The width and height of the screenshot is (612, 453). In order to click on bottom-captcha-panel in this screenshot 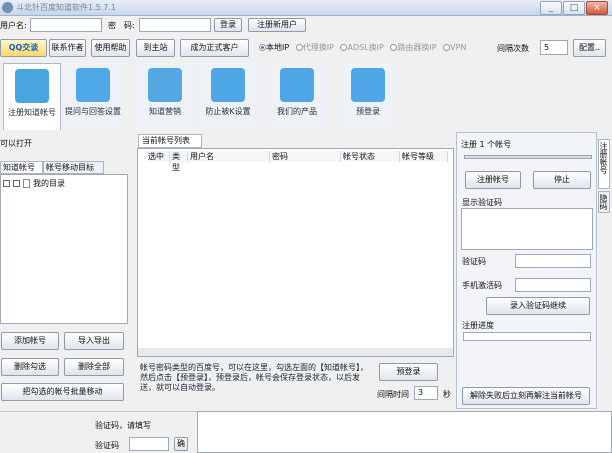, I will do `click(404, 432)`.